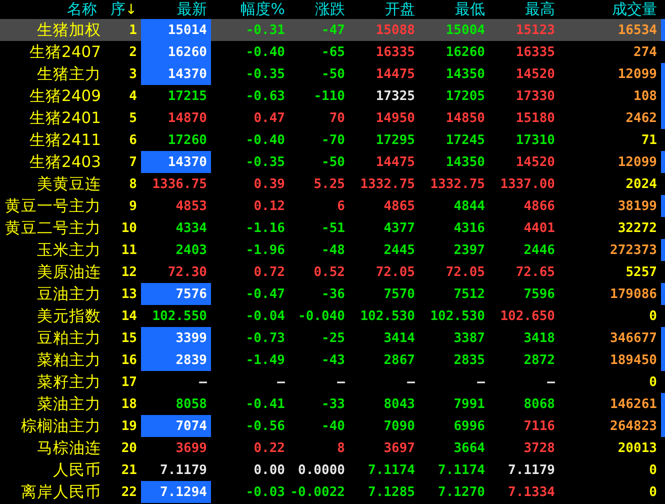  I want to click on table-cell-text: -0.040, so click(321, 317).